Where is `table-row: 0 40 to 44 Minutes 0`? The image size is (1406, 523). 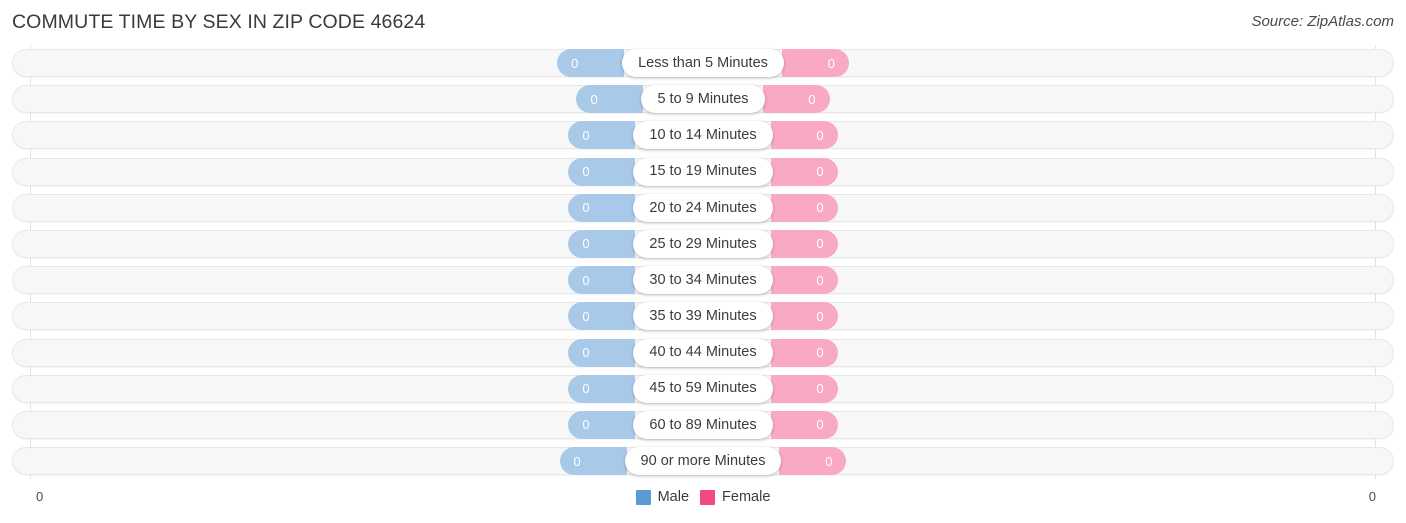
table-row: 0 40 to 44 Minutes 0 is located at coordinates (703, 353).